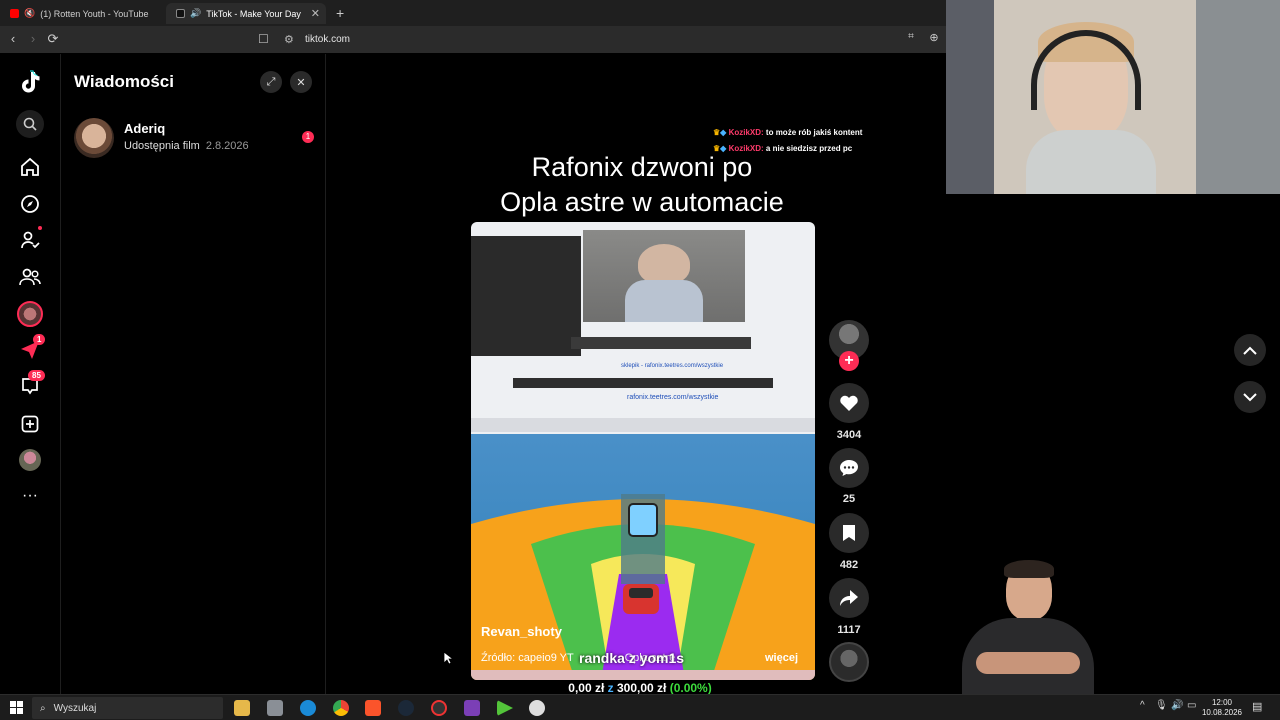 Image resolution: width=1280 pixels, height=720 pixels. I want to click on share-icon, so click(849, 598).